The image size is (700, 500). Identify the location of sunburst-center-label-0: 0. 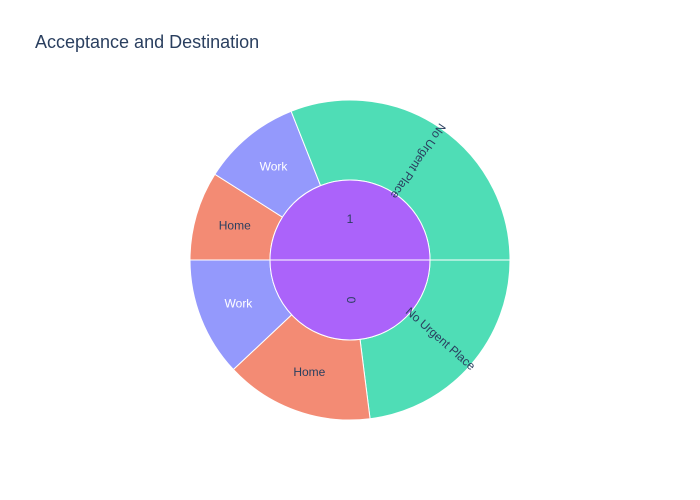
(351, 300).